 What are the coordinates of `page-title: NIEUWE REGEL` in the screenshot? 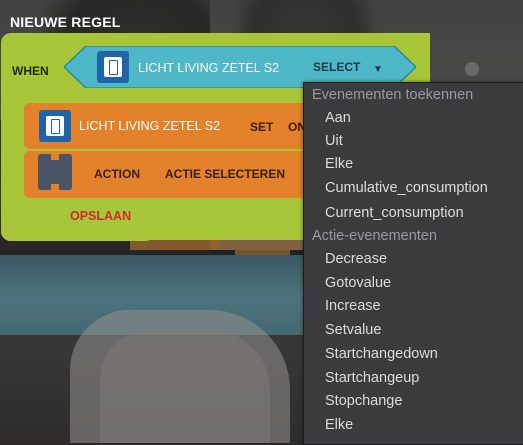 It's located at (65, 22).